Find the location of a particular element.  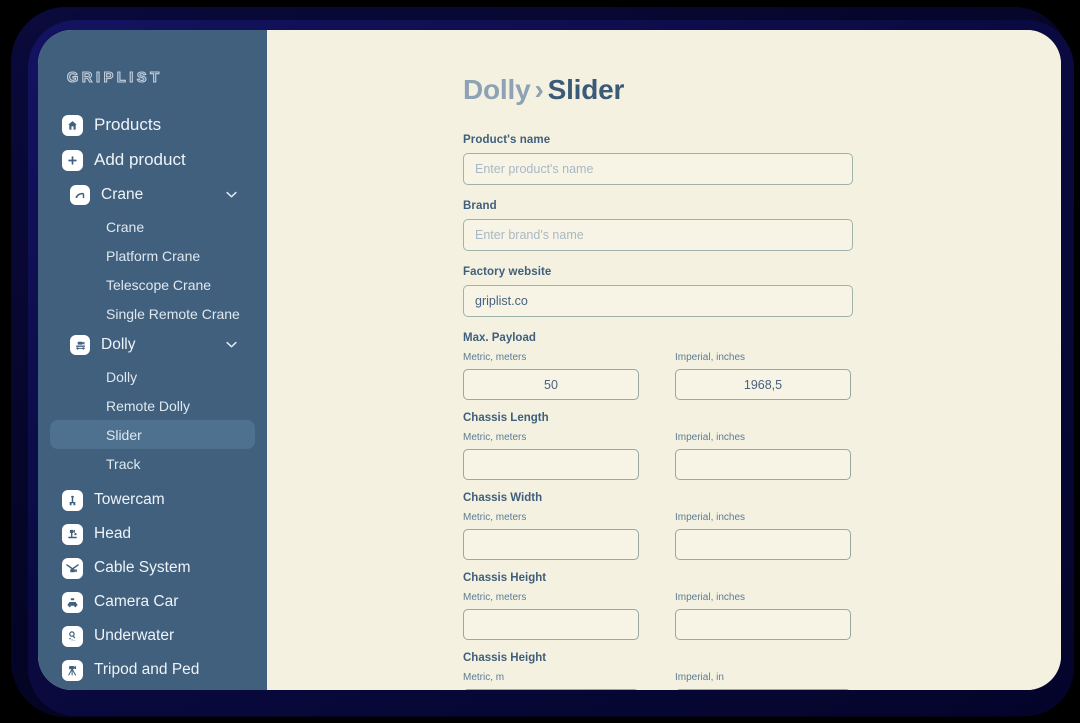

measurement-group-title: Chassis Width is located at coordinates (503, 498).